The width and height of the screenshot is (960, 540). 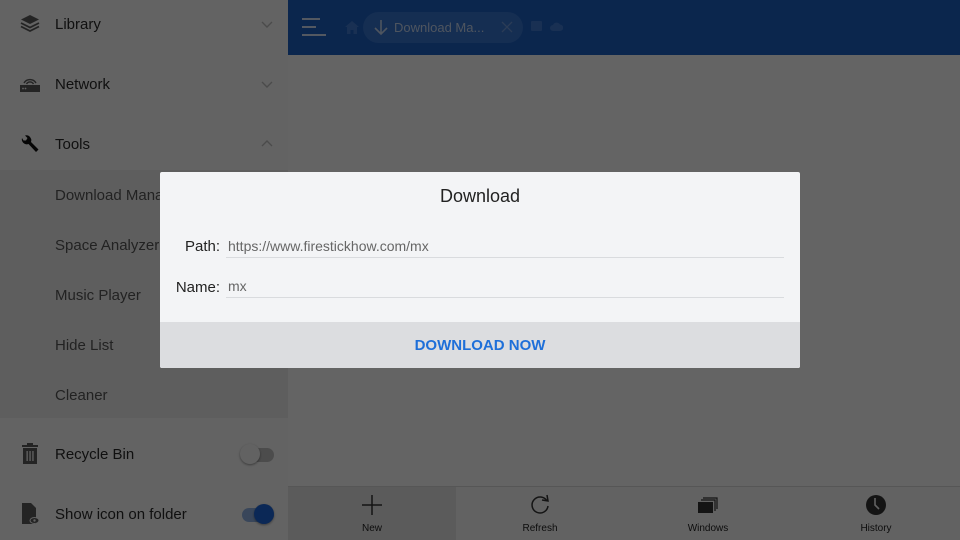 I want to click on download-now-label: DOWNLOAD NOW, so click(x=480, y=345).